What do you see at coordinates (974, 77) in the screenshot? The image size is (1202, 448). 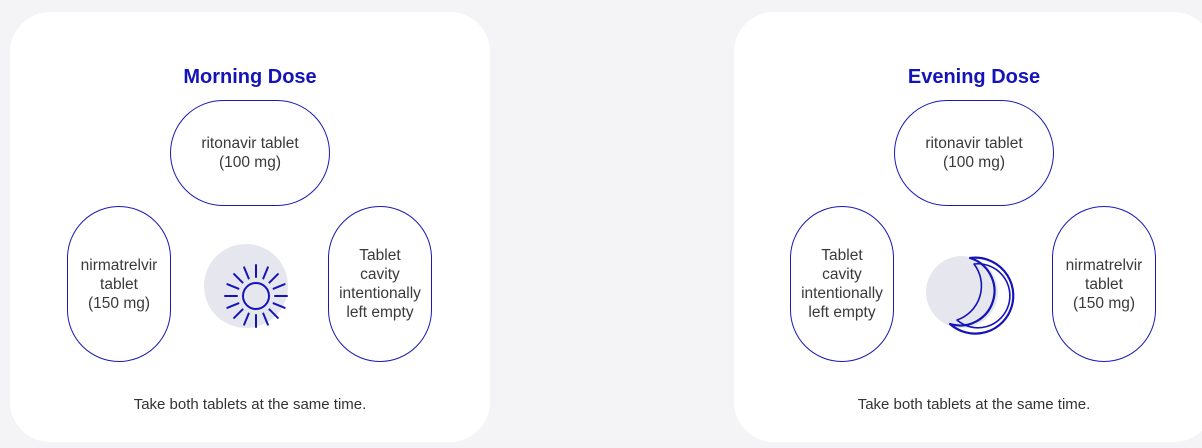 I see `evening-dose-title: Evening Dose` at bounding box center [974, 77].